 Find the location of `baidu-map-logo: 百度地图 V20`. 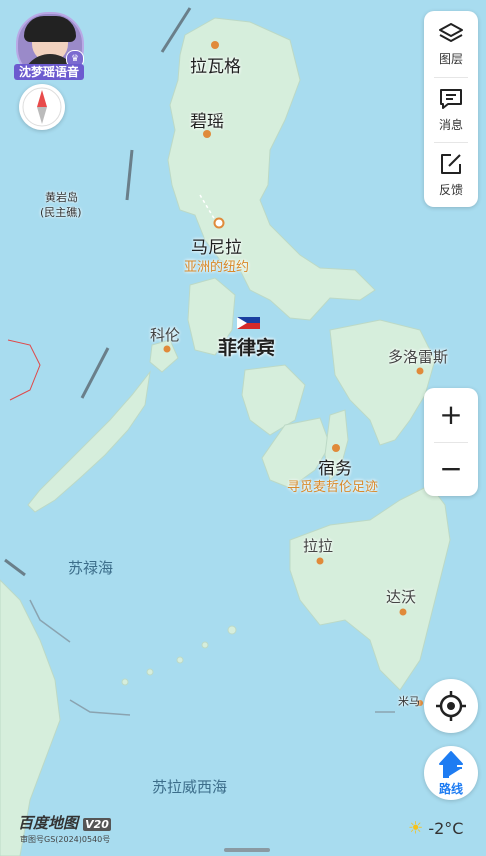

baidu-map-logo: 百度地图 V20 is located at coordinates (64, 822).